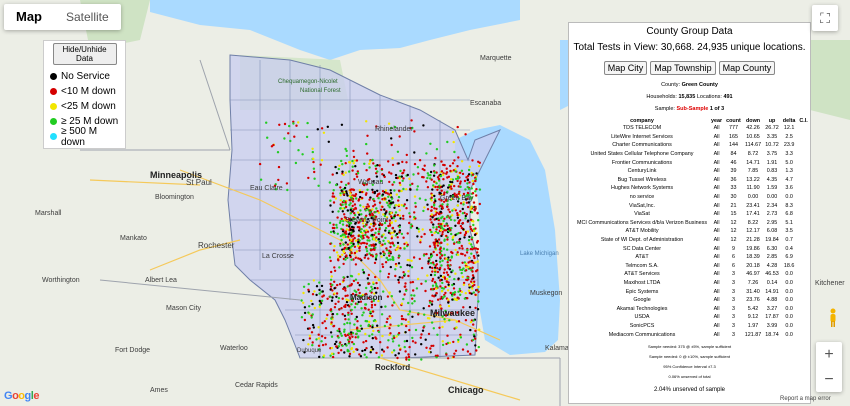 The image size is (850, 406). I want to click on map-city-button: Map City, so click(625, 68).